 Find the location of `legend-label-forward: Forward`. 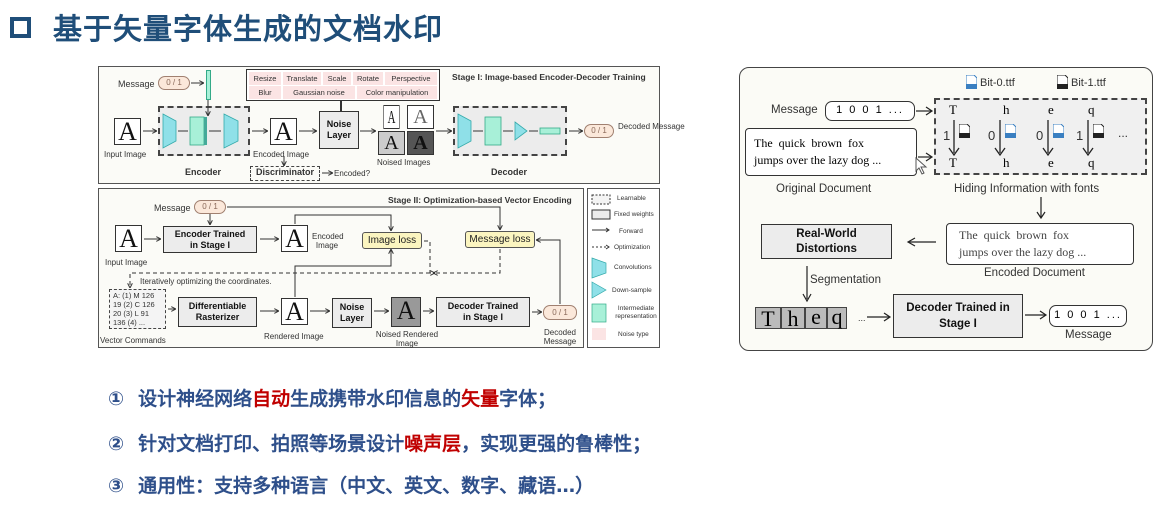

legend-label-forward: Forward is located at coordinates (631, 231).